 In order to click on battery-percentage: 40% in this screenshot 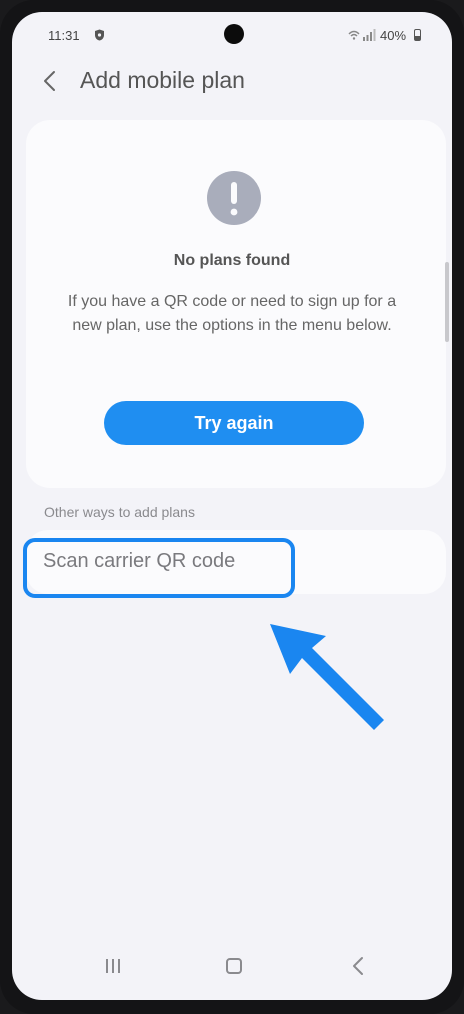, I will do `click(393, 35)`.